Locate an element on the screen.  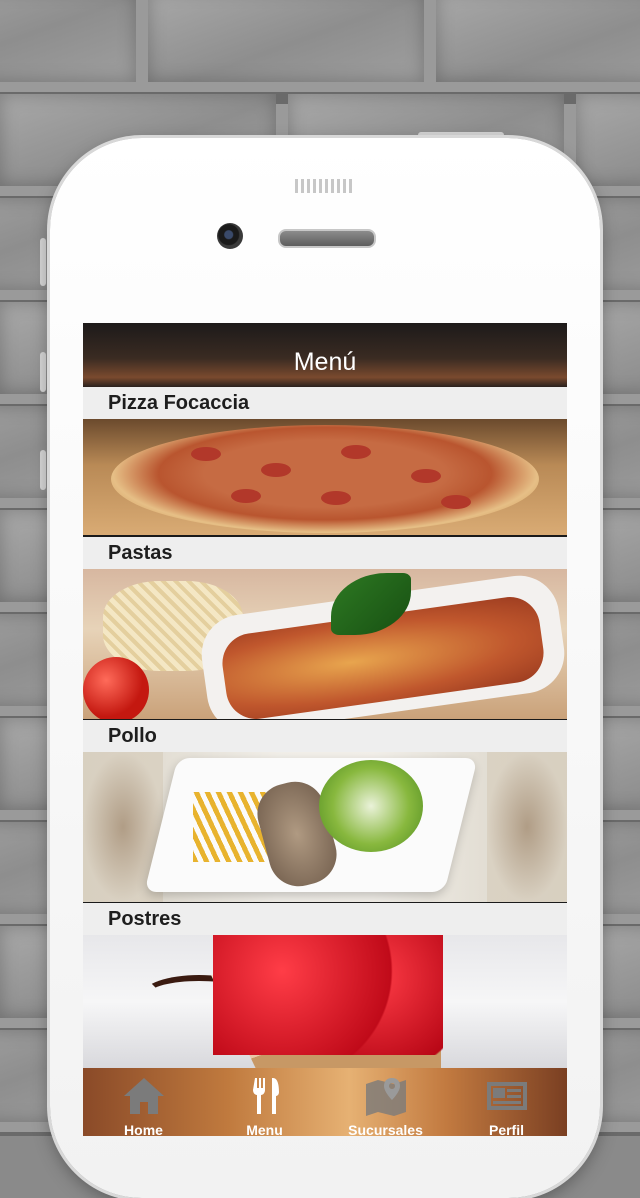
category-label: Pollo is located at coordinates (325, 736).